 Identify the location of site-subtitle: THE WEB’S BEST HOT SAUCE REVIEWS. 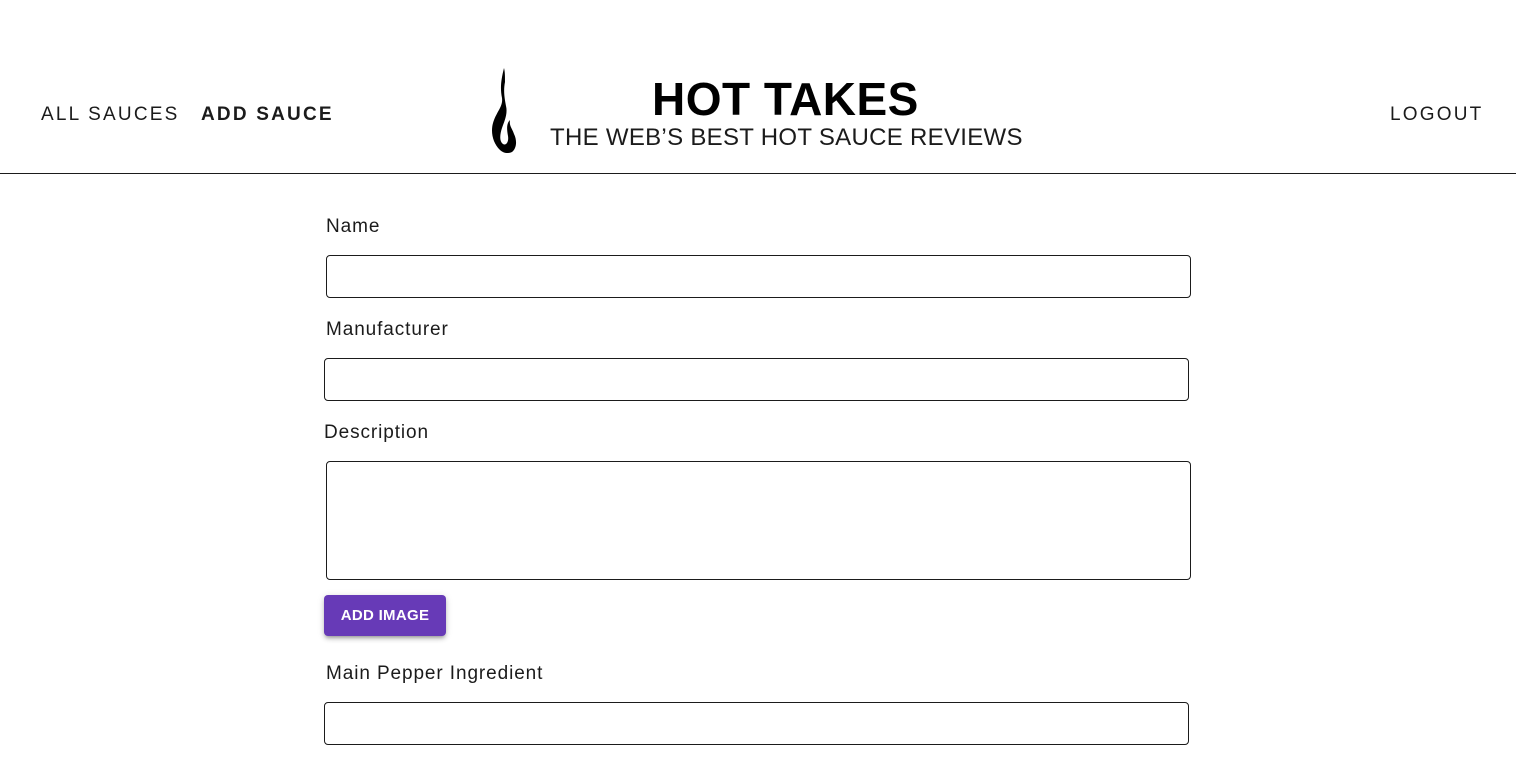
(786, 137).